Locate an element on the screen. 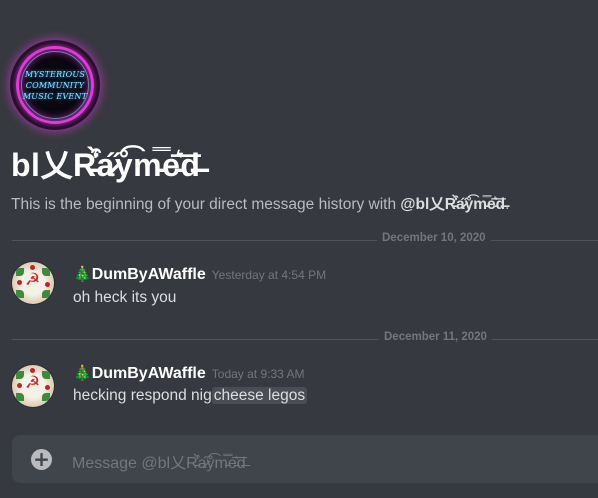  avatar-label: MYSTERIOUS COMMUNITY MUSIC EVENT is located at coordinates (55, 85).